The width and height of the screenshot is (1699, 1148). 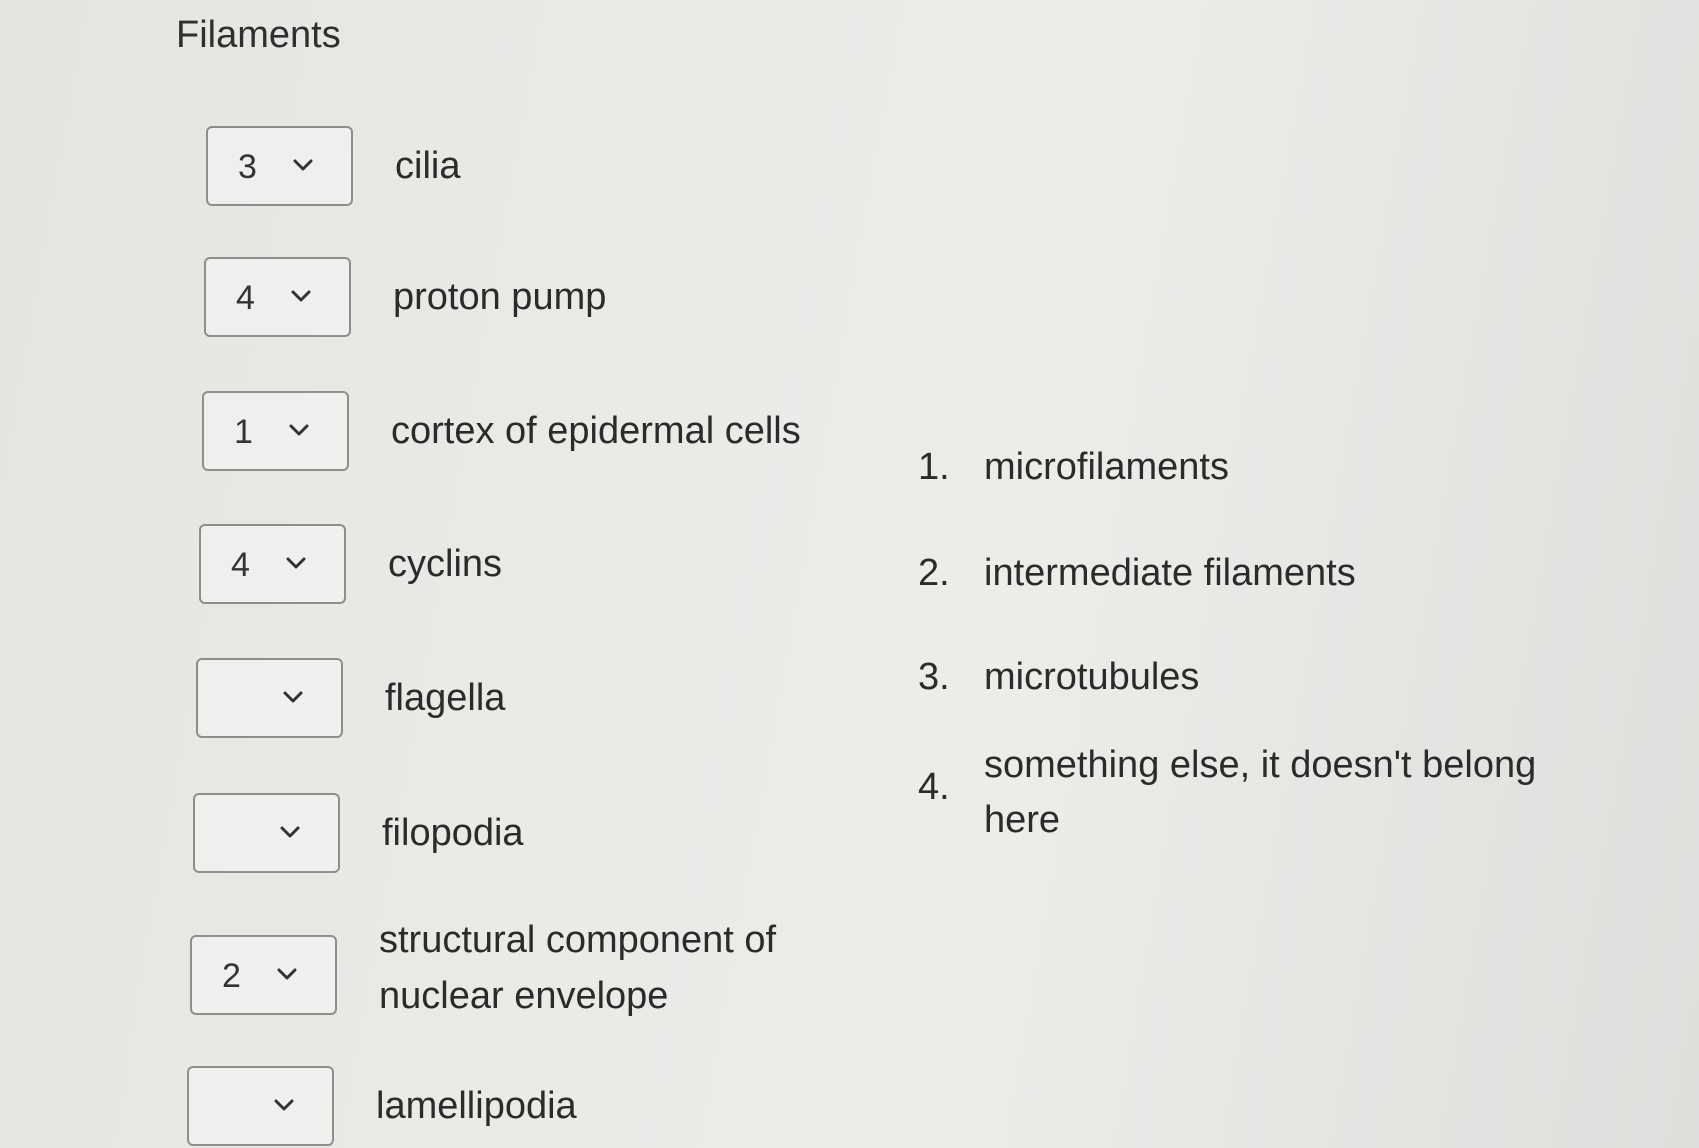 I want to click on item-label: filopodia, so click(x=453, y=833).